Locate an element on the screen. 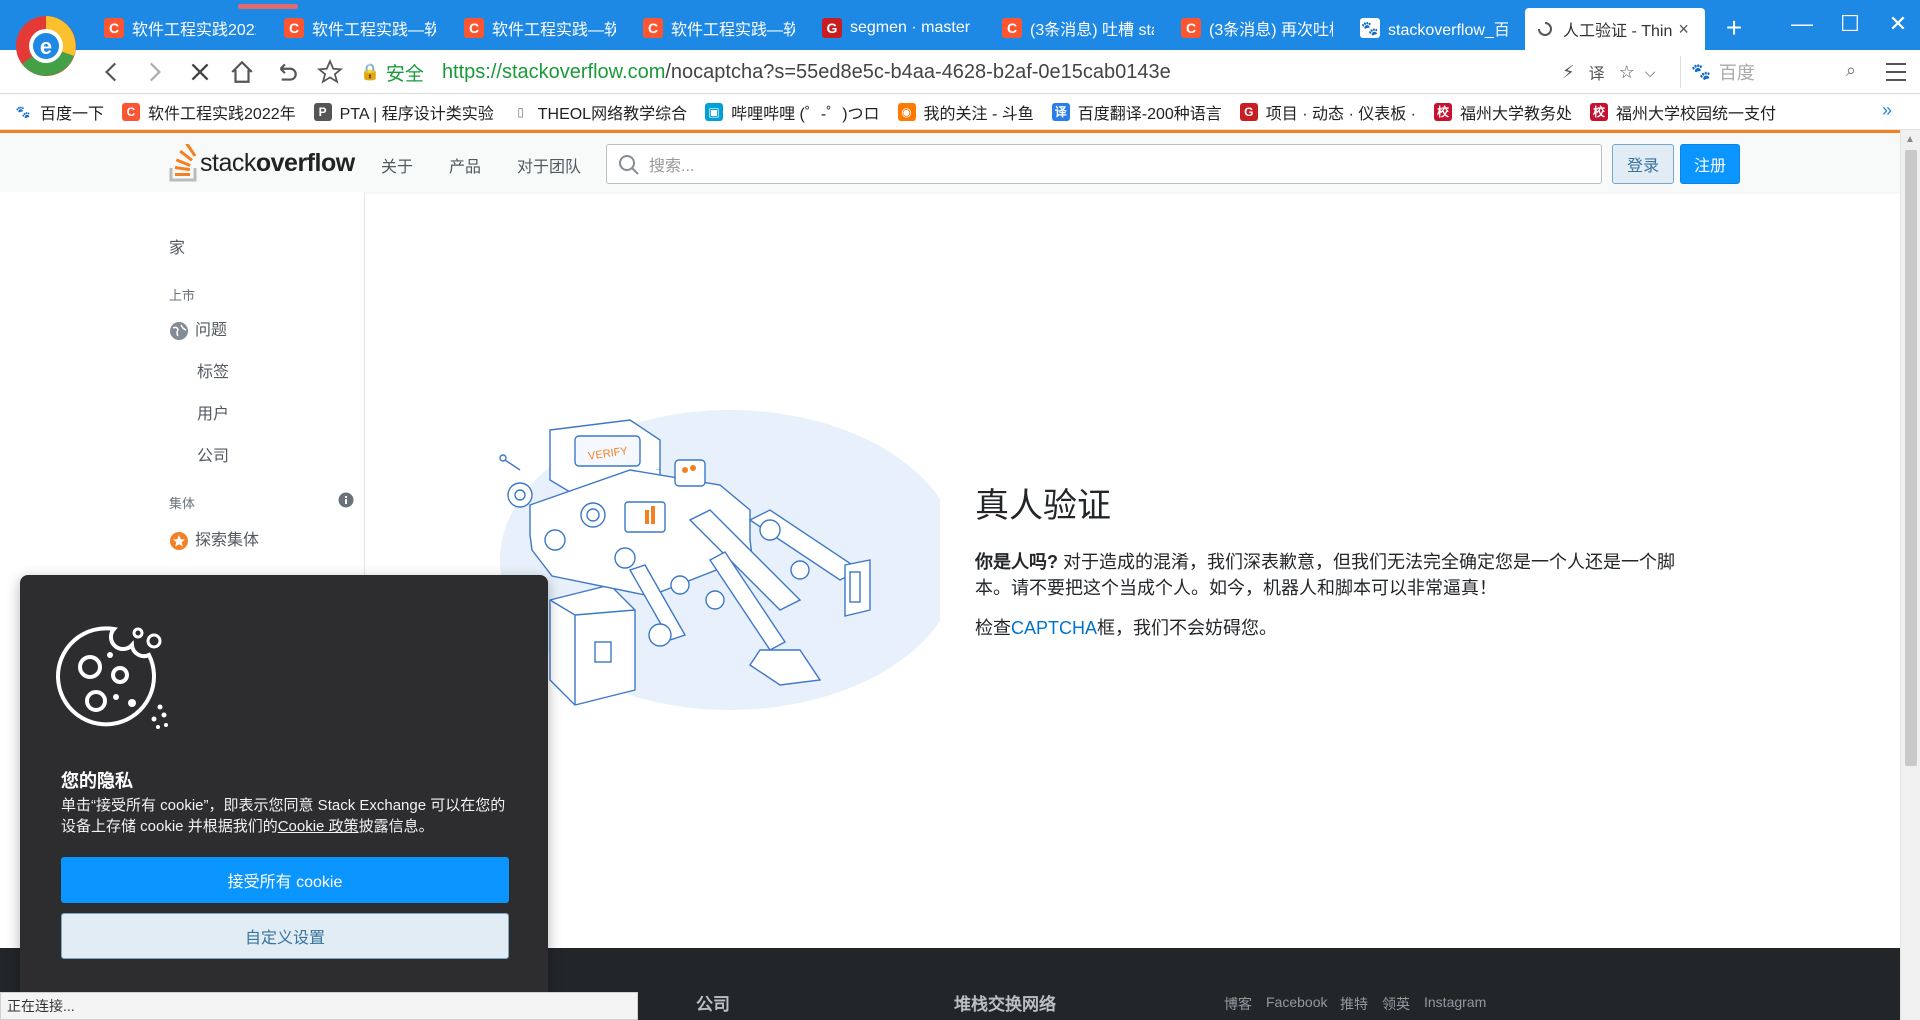  close-window-icon: ✕ is located at coordinates (1898, 24).